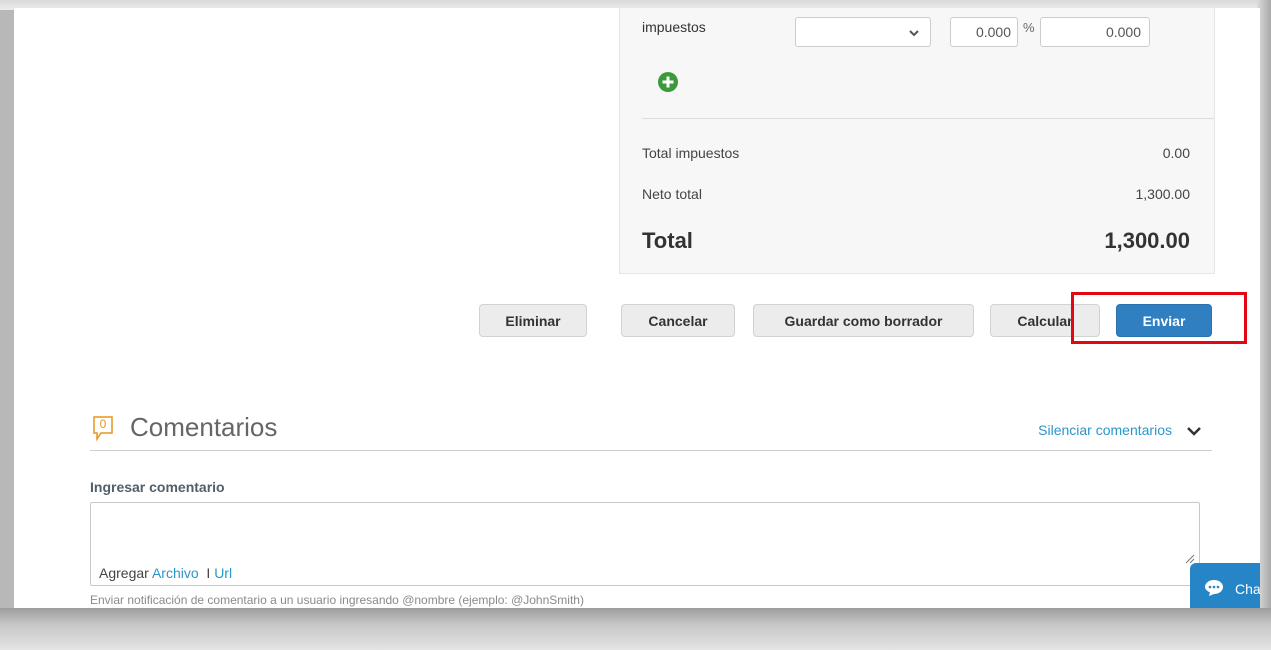  Describe the element at coordinates (533, 320) in the screenshot. I see `delete-button: Eliminar` at that location.